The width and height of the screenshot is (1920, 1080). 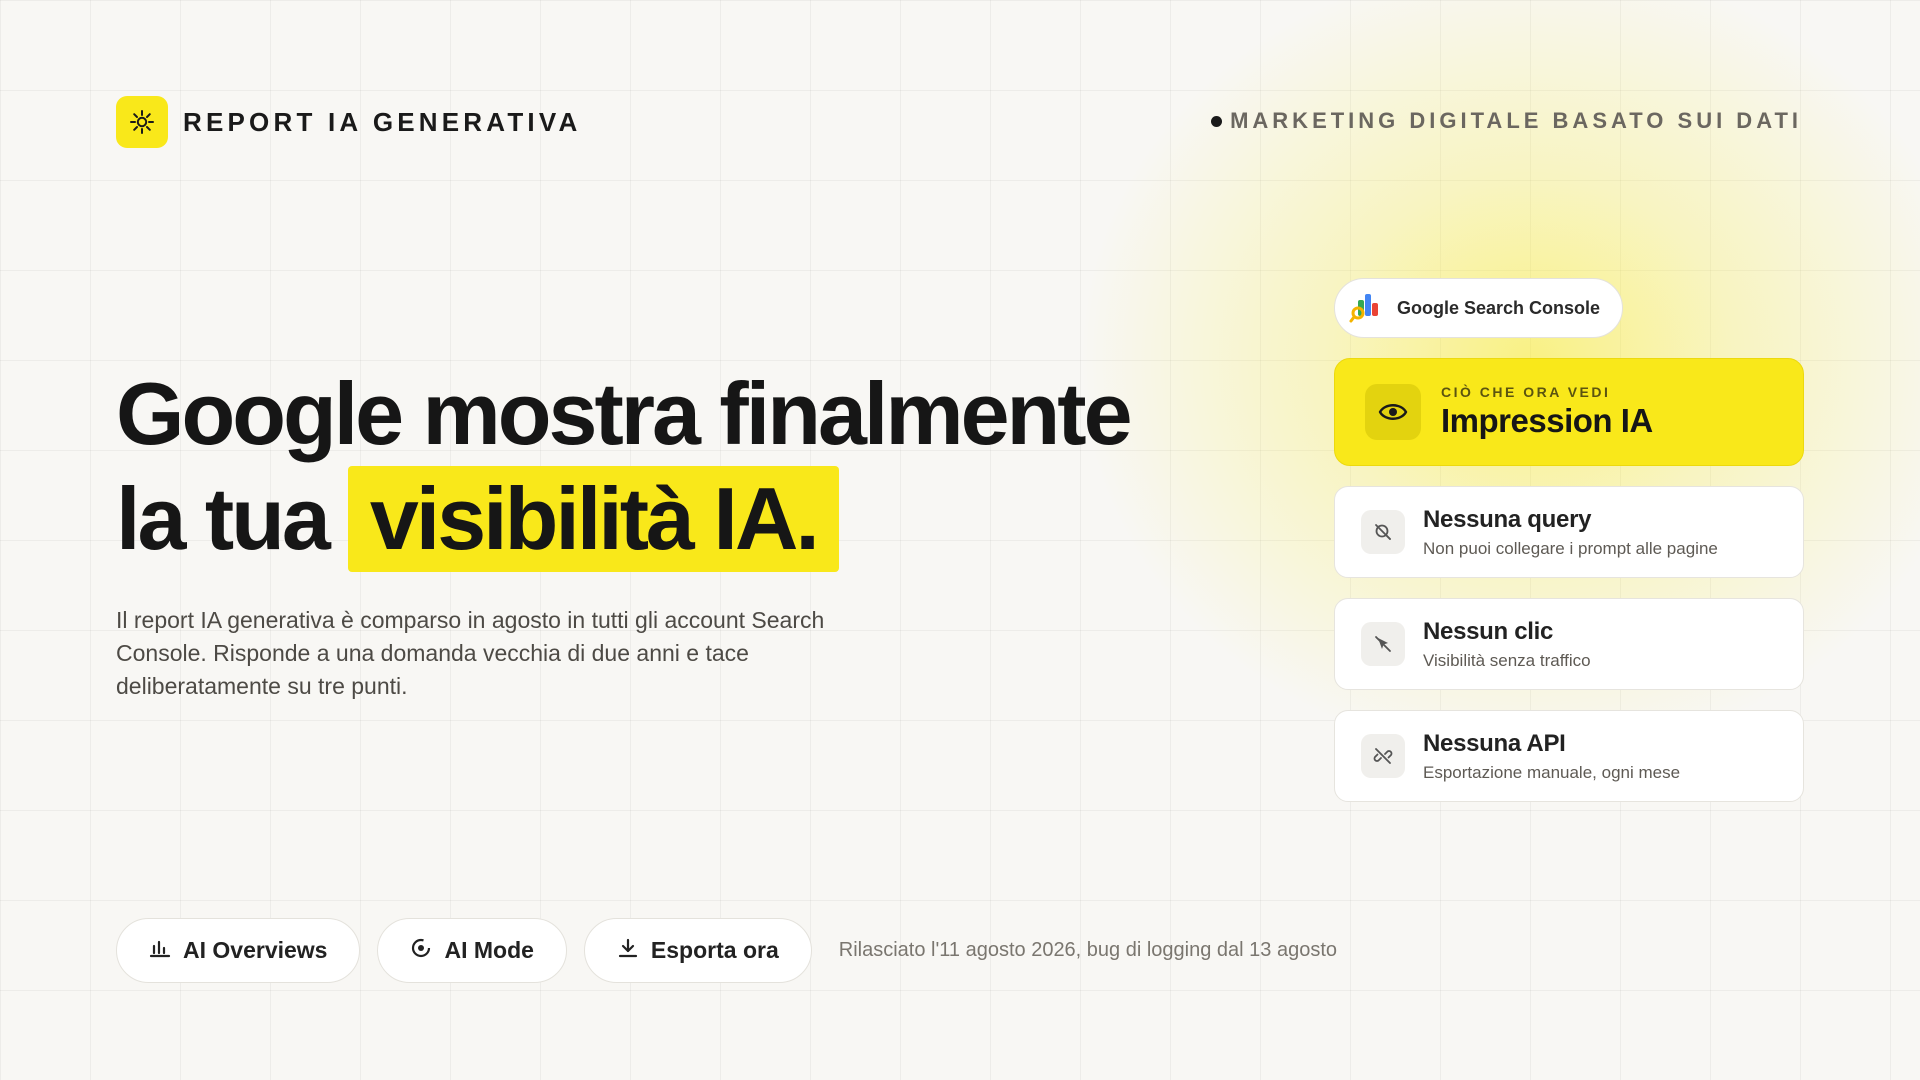 I want to click on limitation-subtitle: Non puoi collegare i prompt alle pagine, so click(x=1570, y=548).